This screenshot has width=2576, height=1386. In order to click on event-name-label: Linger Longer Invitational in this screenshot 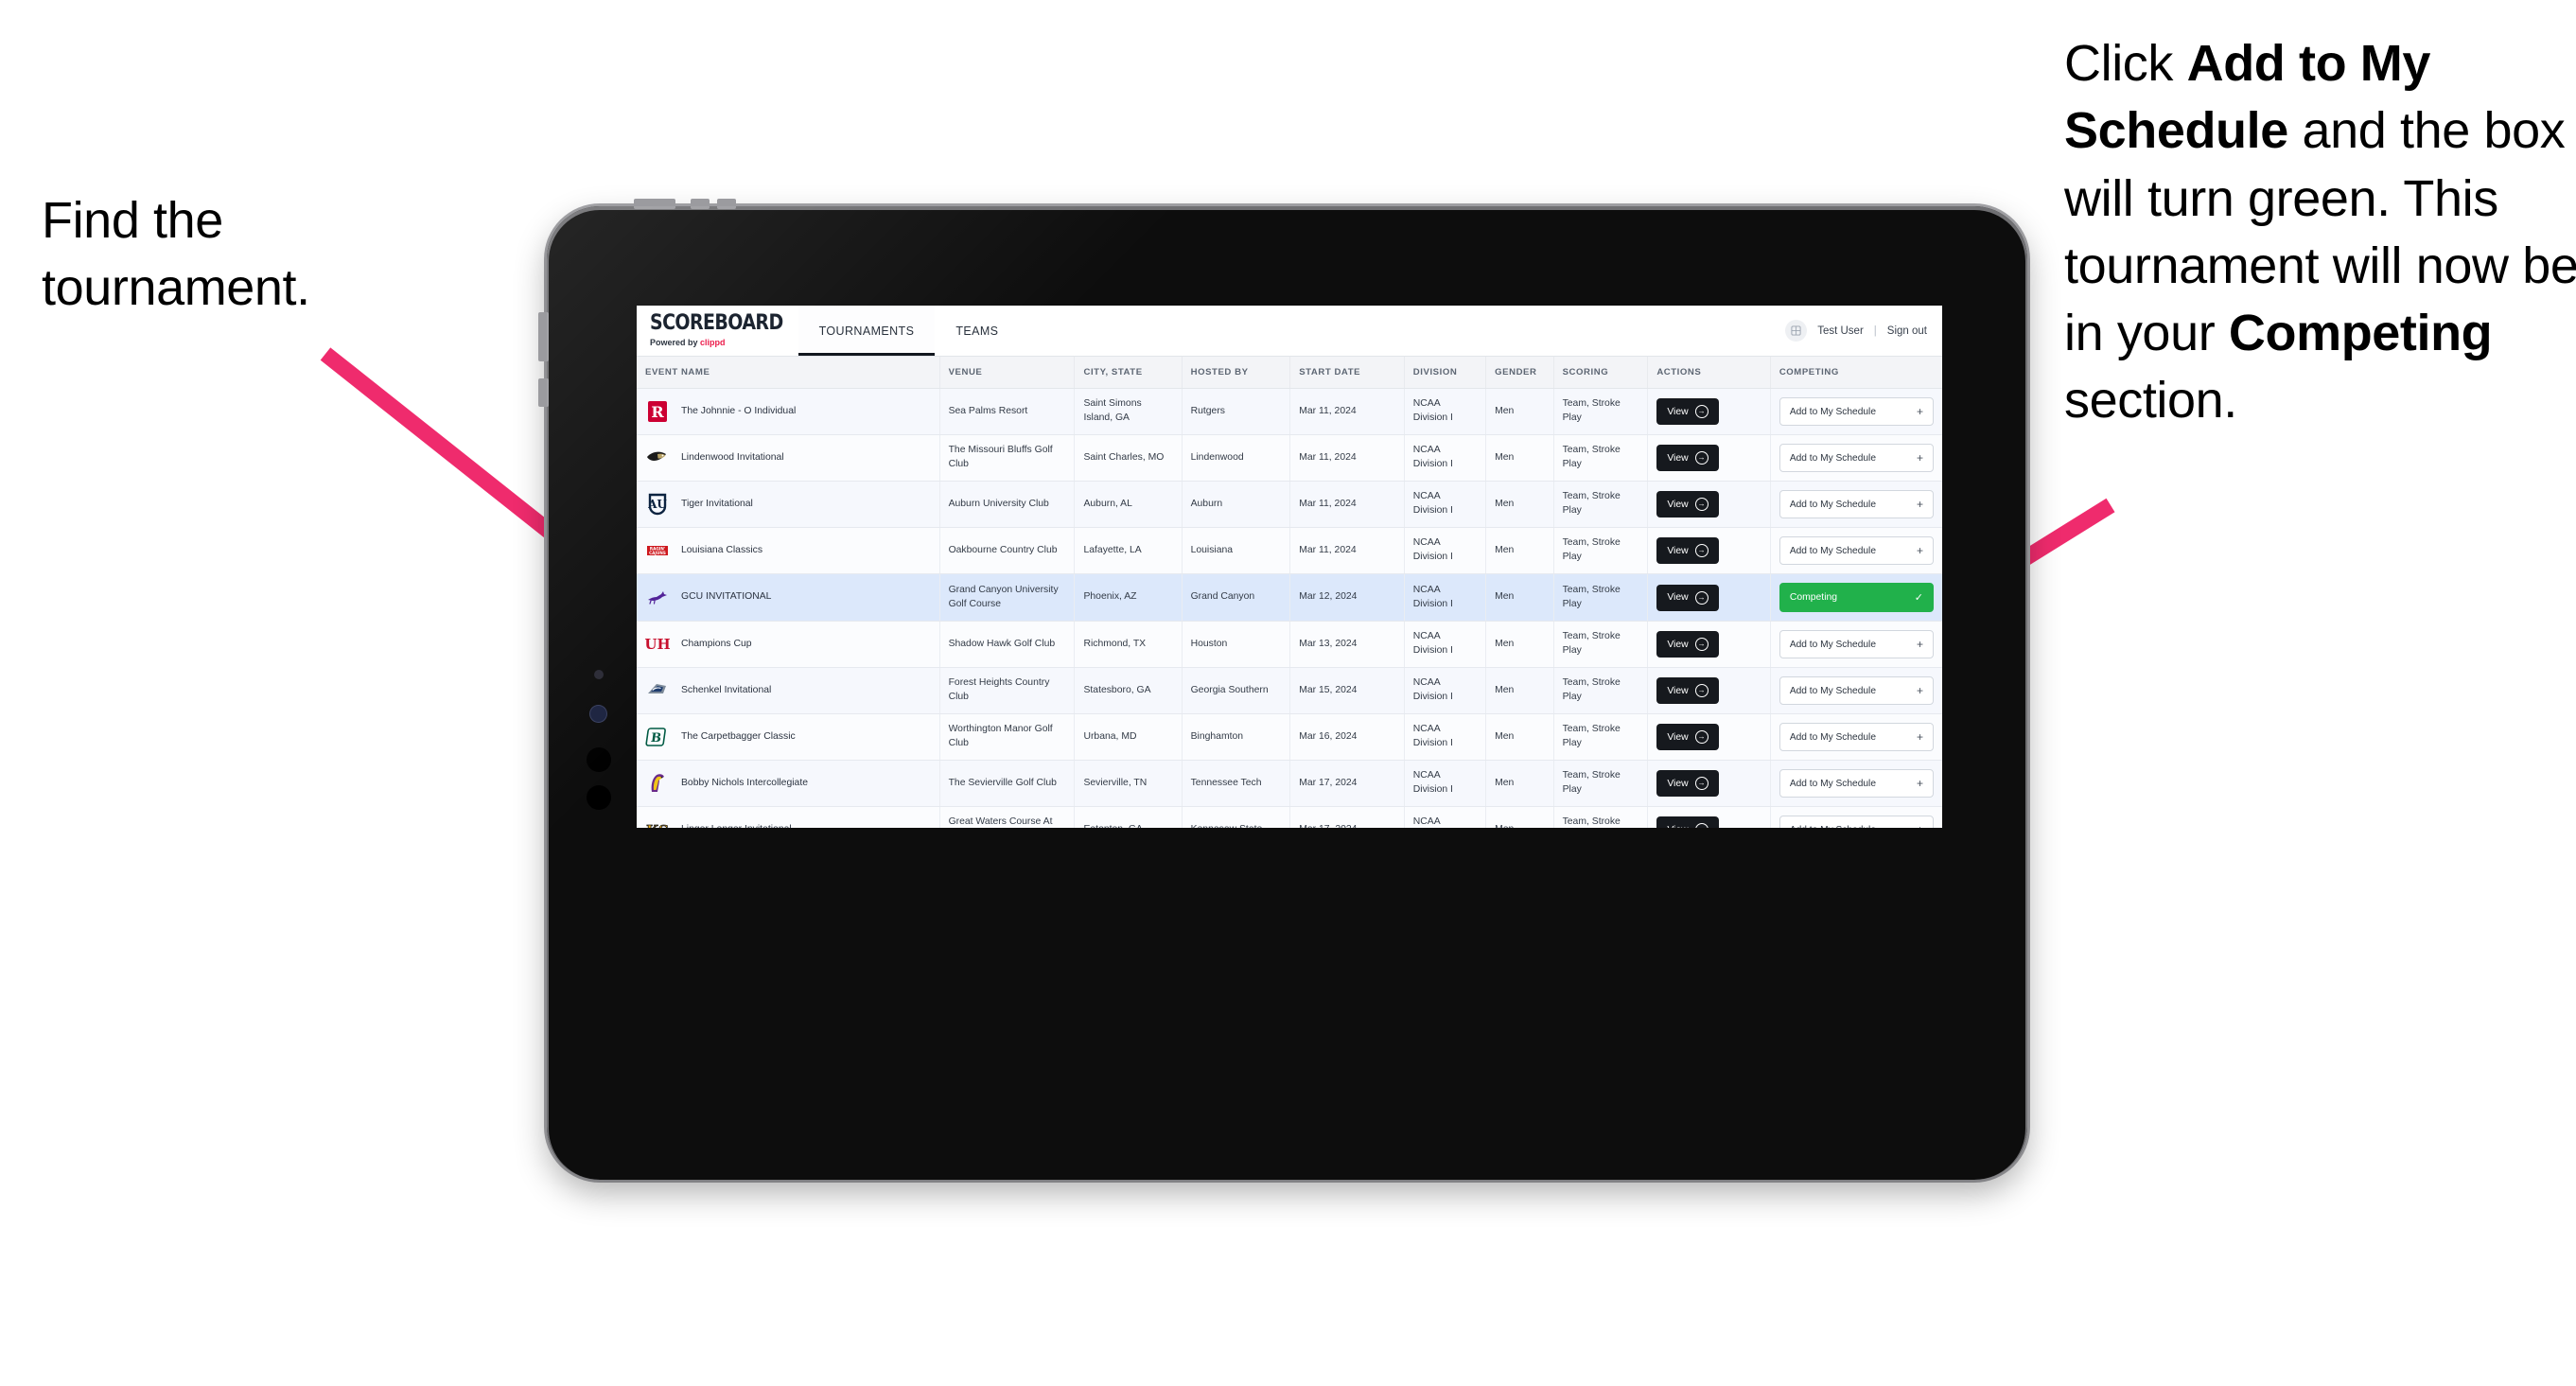, I will do `click(737, 825)`.